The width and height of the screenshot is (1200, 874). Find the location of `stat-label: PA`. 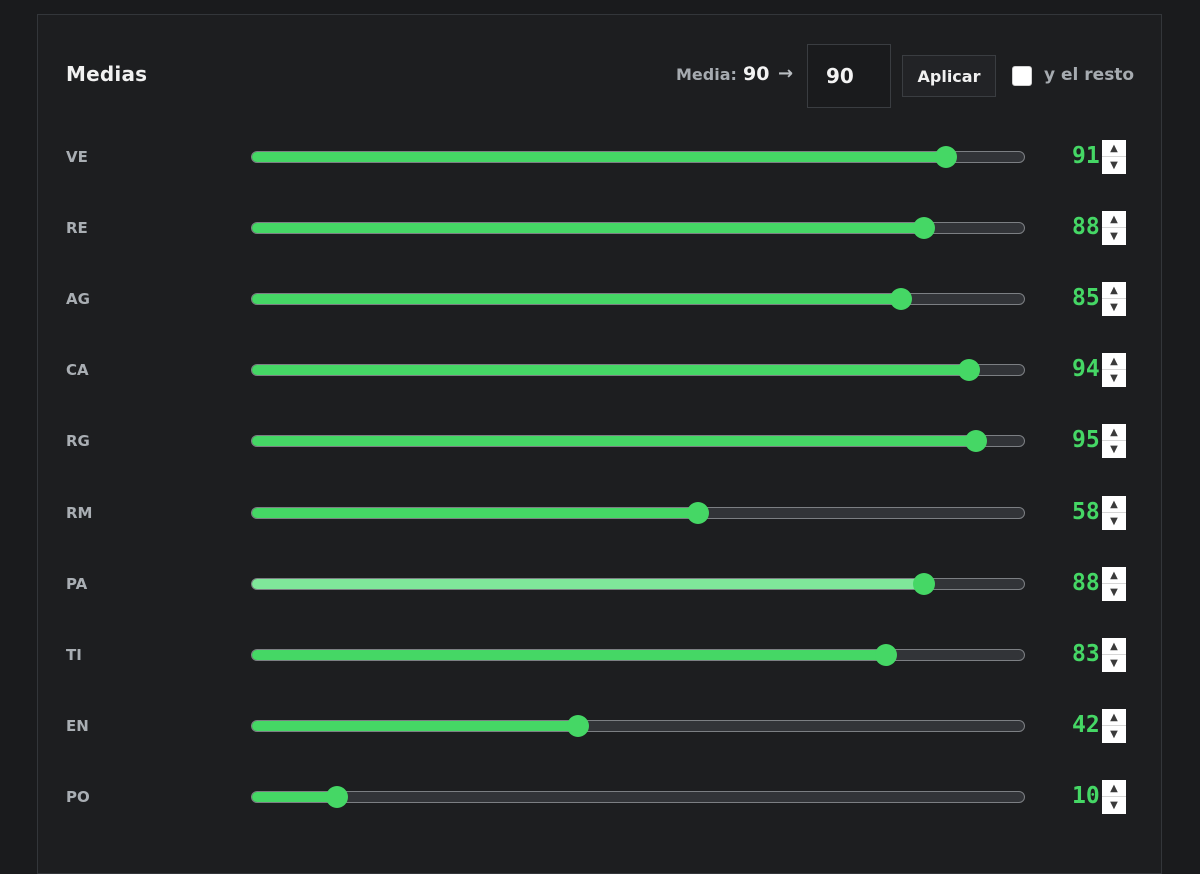

stat-label: PA is located at coordinates (77, 583).